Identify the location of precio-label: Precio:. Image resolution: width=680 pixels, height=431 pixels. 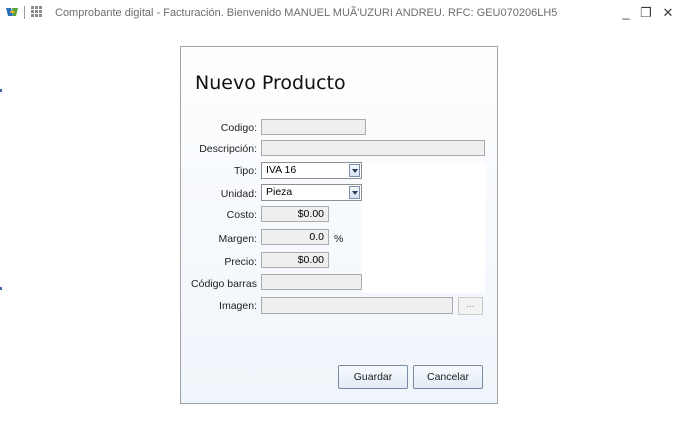
(240, 262).